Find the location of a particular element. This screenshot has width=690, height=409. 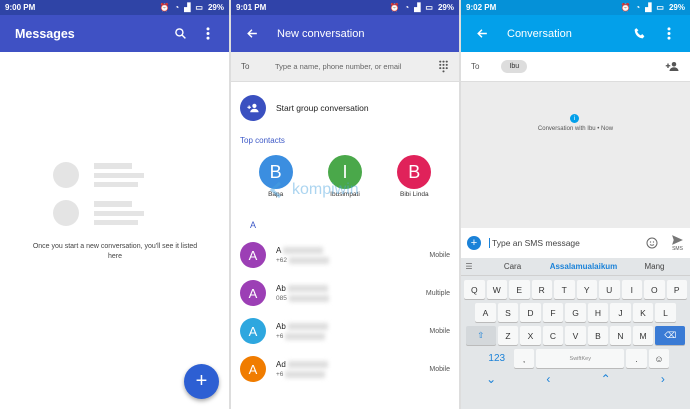

key: W is located at coordinates (496, 289).